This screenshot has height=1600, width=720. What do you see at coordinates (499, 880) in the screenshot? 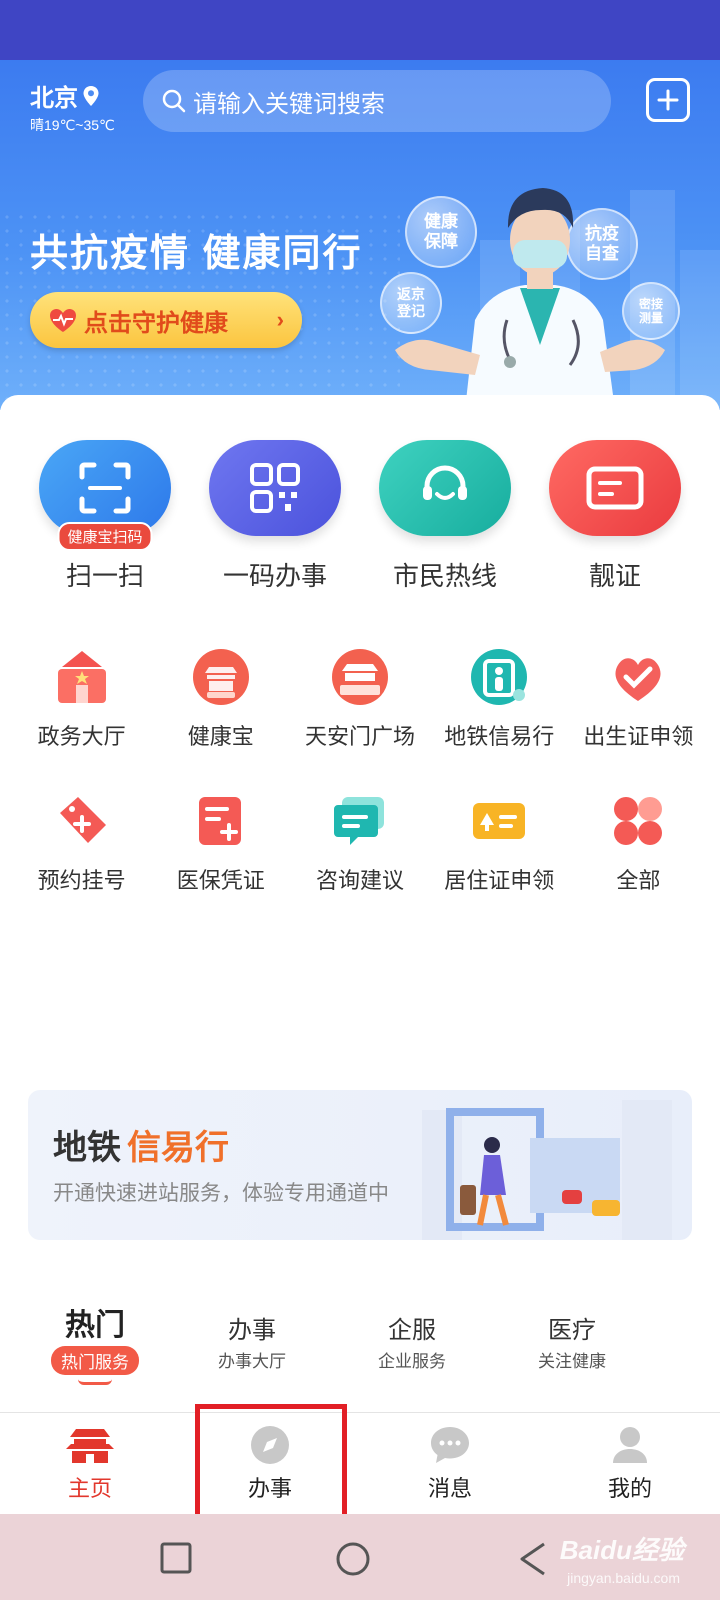
I see `service-label: 居住证申领` at bounding box center [499, 880].